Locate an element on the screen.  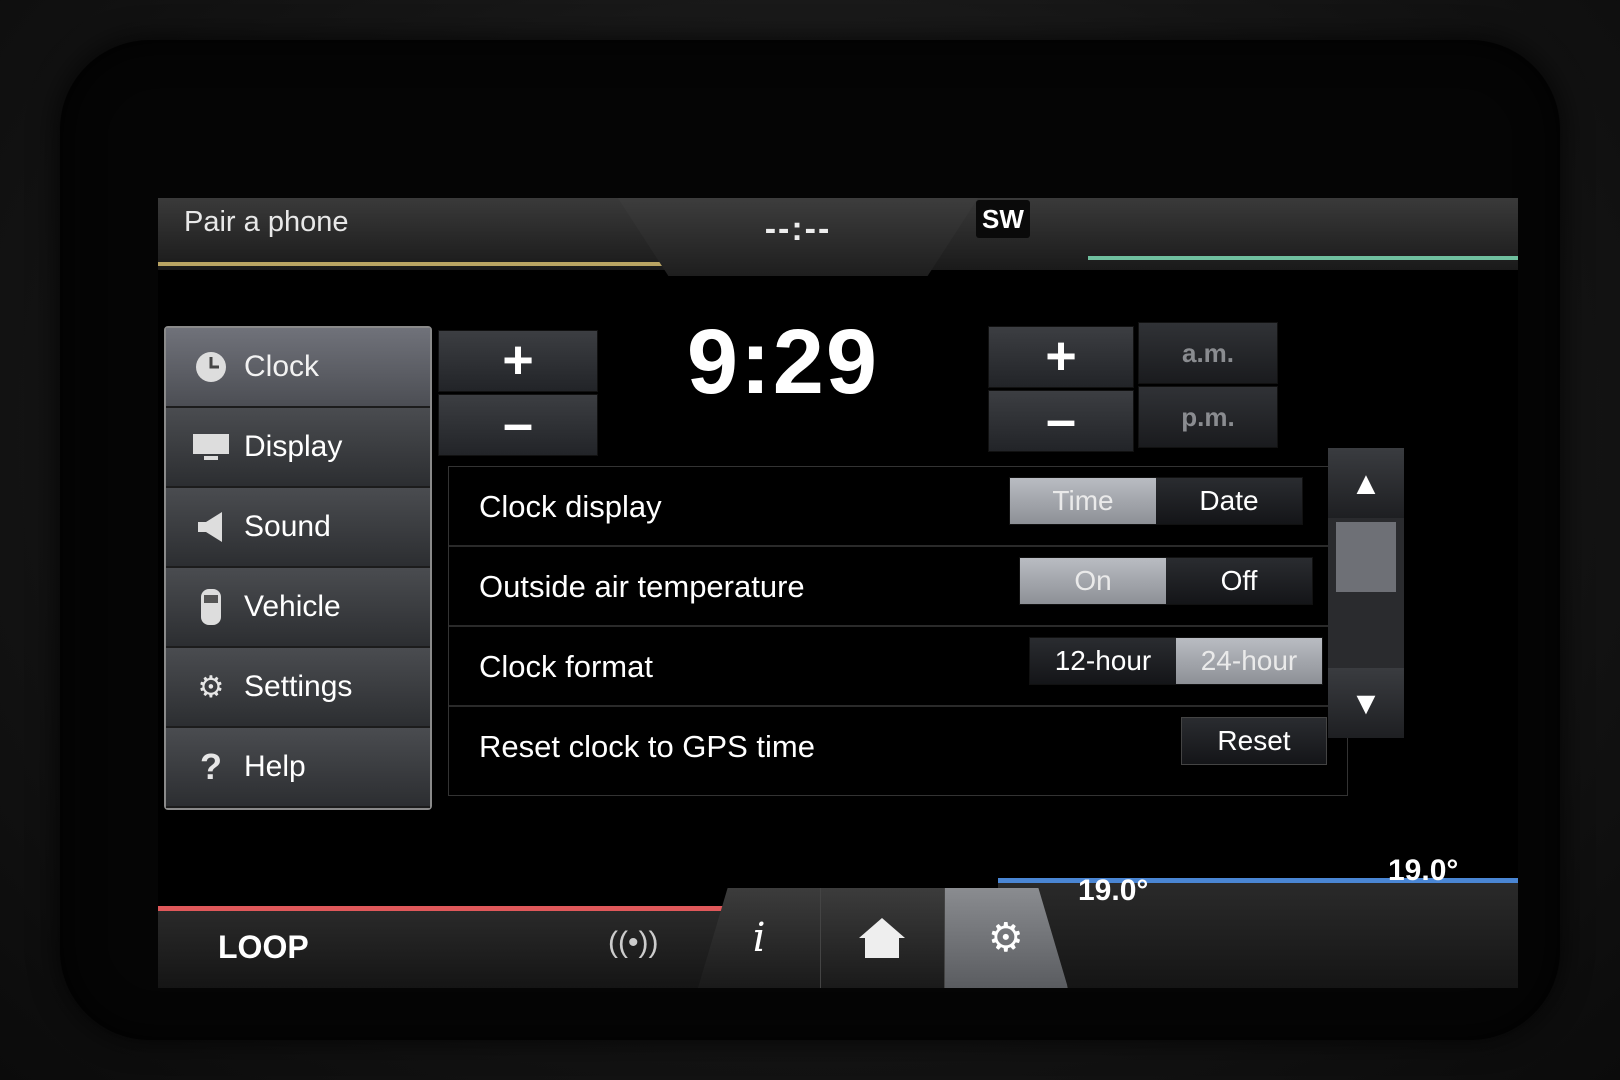
bottom-nav-tabs: i ⚙ is located at coordinates (883, 938).